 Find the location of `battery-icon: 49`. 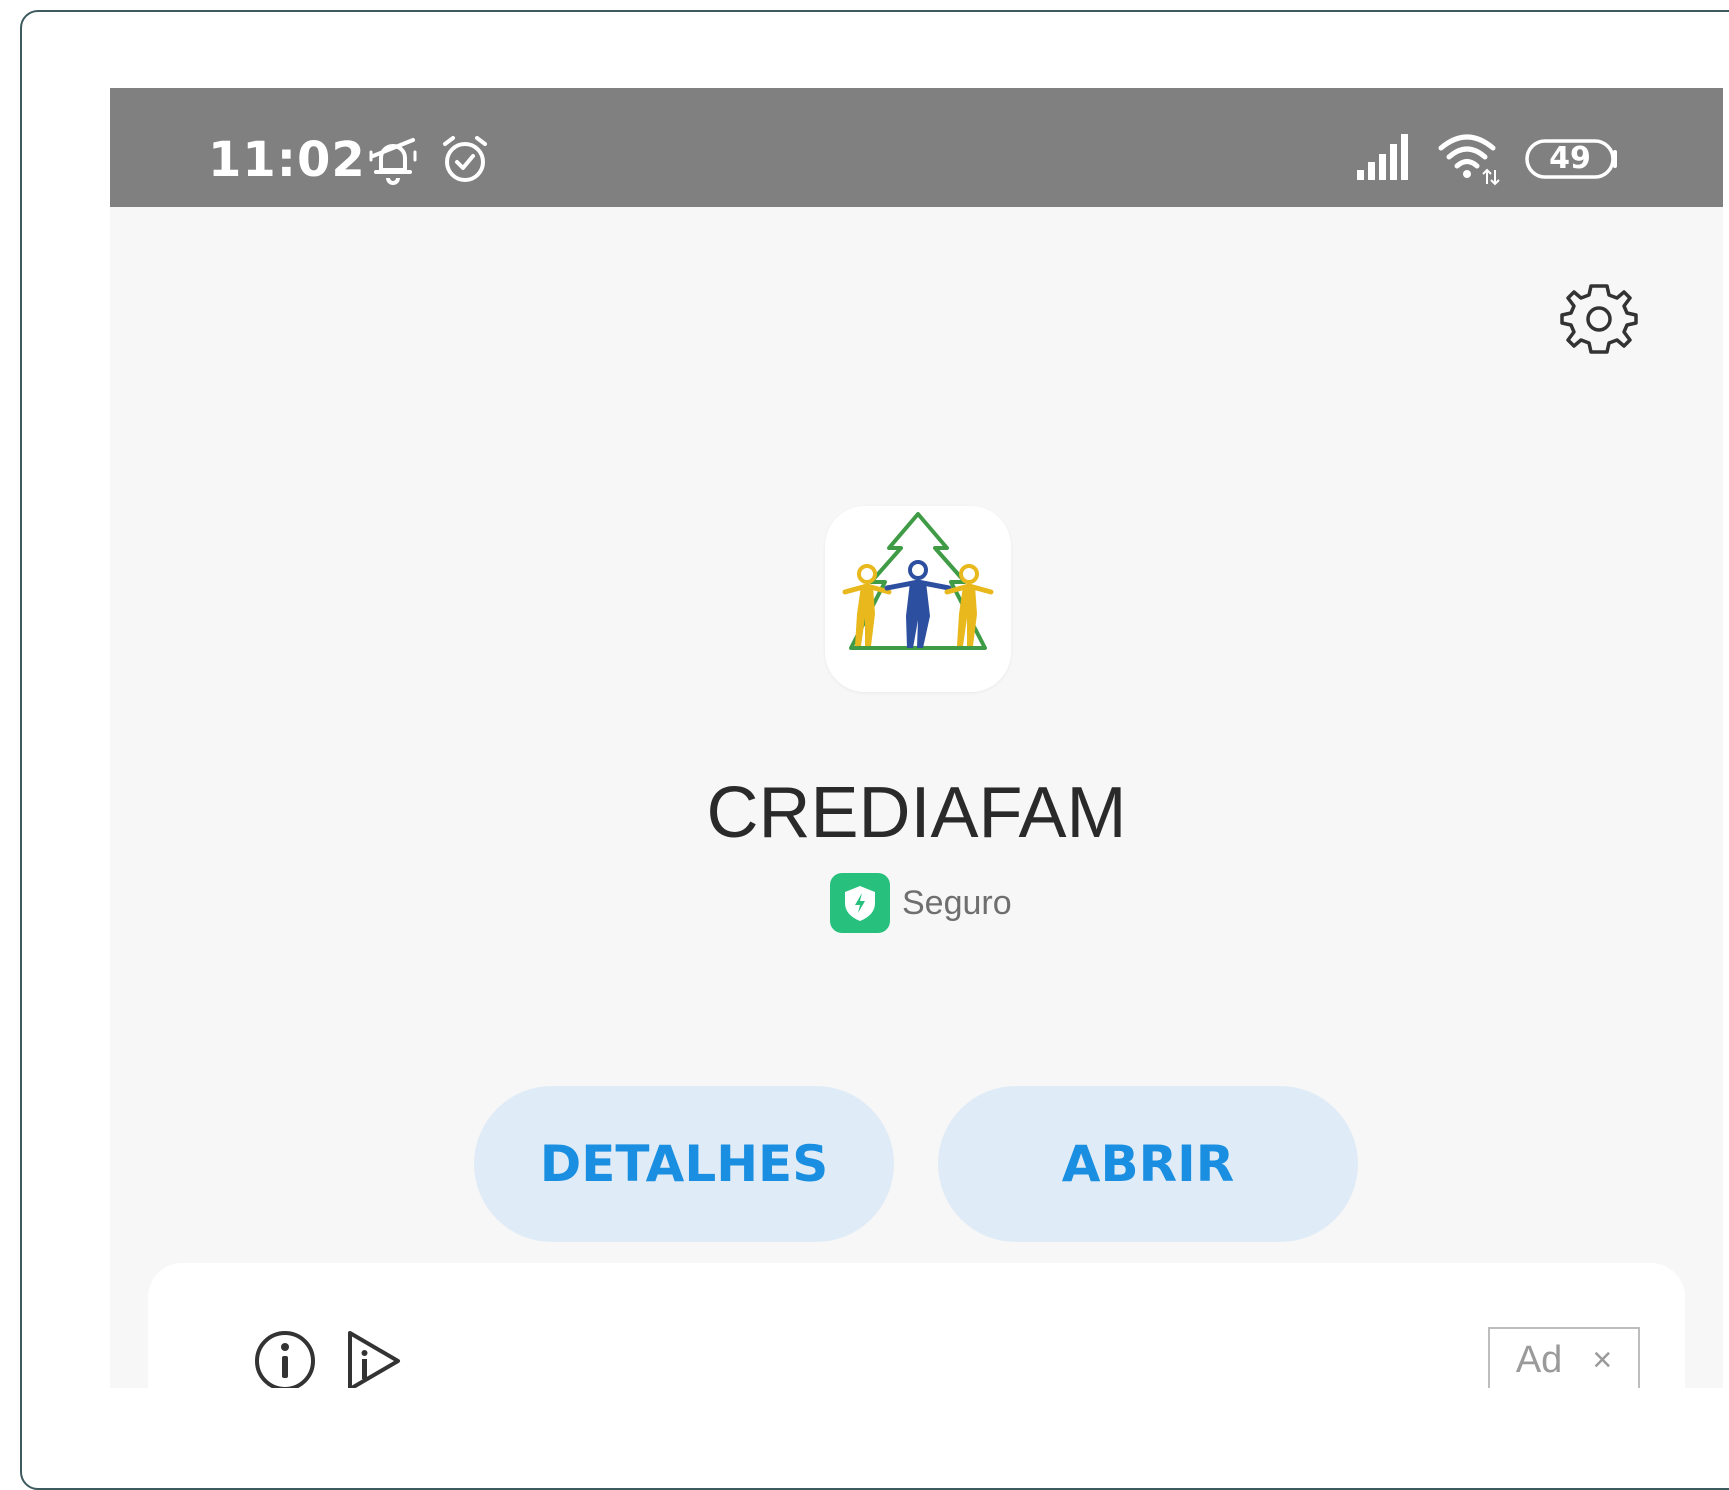

battery-icon: 49 is located at coordinates (1573, 159).